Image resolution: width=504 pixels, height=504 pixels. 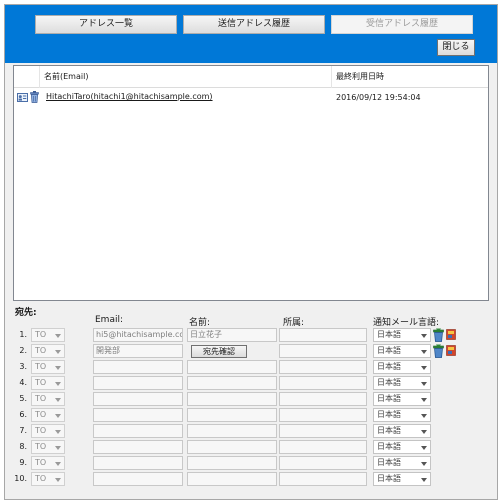 What do you see at coordinates (23, 462) in the screenshot?
I see `row-number: 9.` at bounding box center [23, 462].